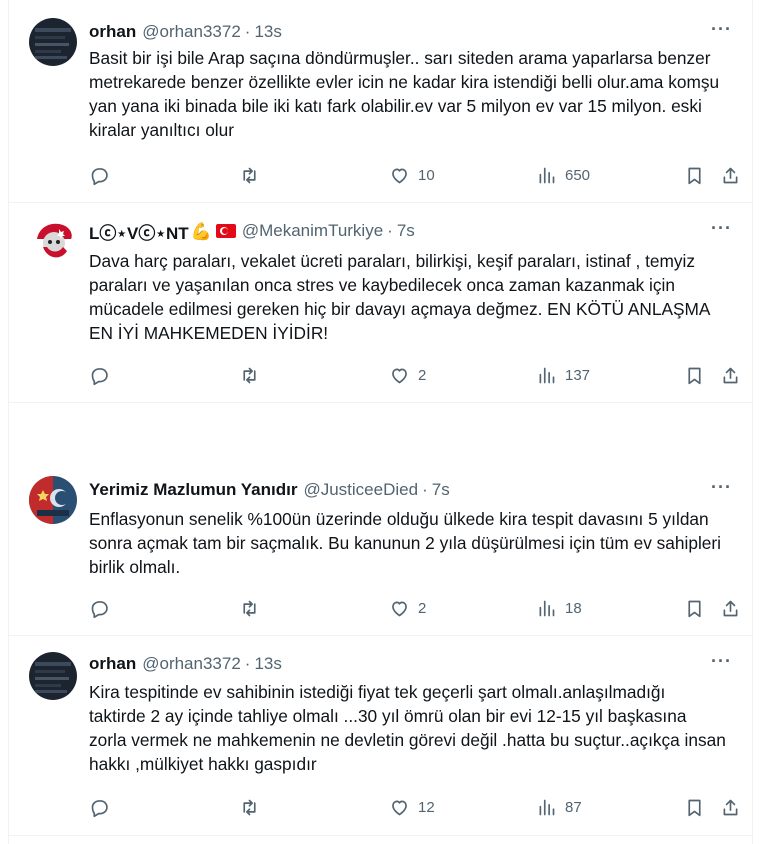 This screenshot has width=761, height=844. I want to click on tweet-header: Lⓒ⋆Vⓒ⋆NT 💪 @MekanimTurkiye · 7s ···, so click(410, 231).